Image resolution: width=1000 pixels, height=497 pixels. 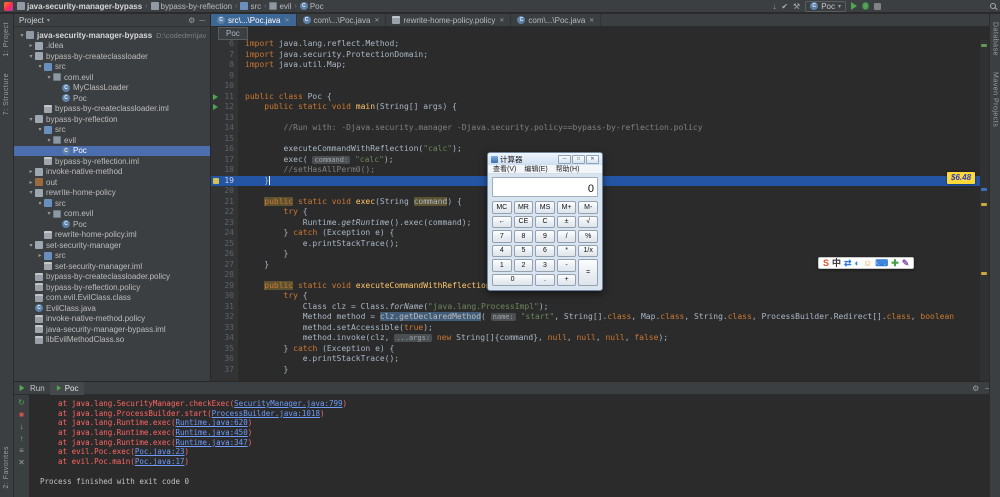 What do you see at coordinates (857, 263) in the screenshot?
I see `fullwidth-icon: ◐` at bounding box center [857, 263].